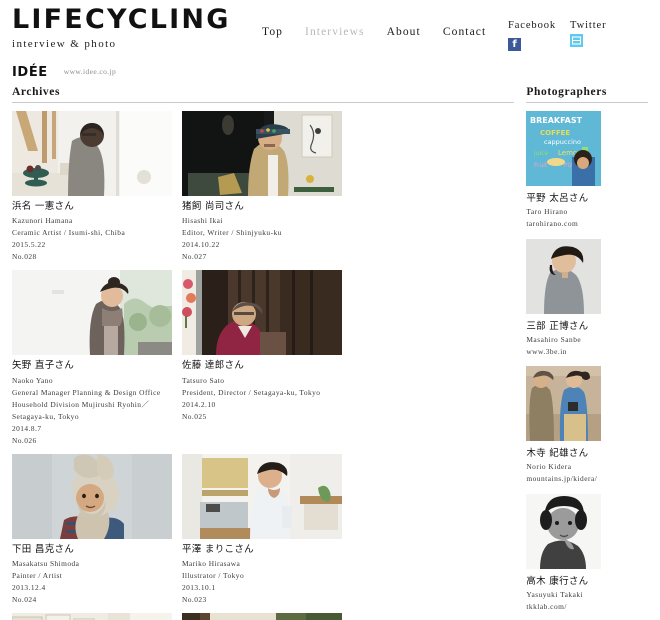  Describe the element at coordinates (557, 198) in the screenshot. I see `photographer-name-jp: 平野 太呂さん` at that location.